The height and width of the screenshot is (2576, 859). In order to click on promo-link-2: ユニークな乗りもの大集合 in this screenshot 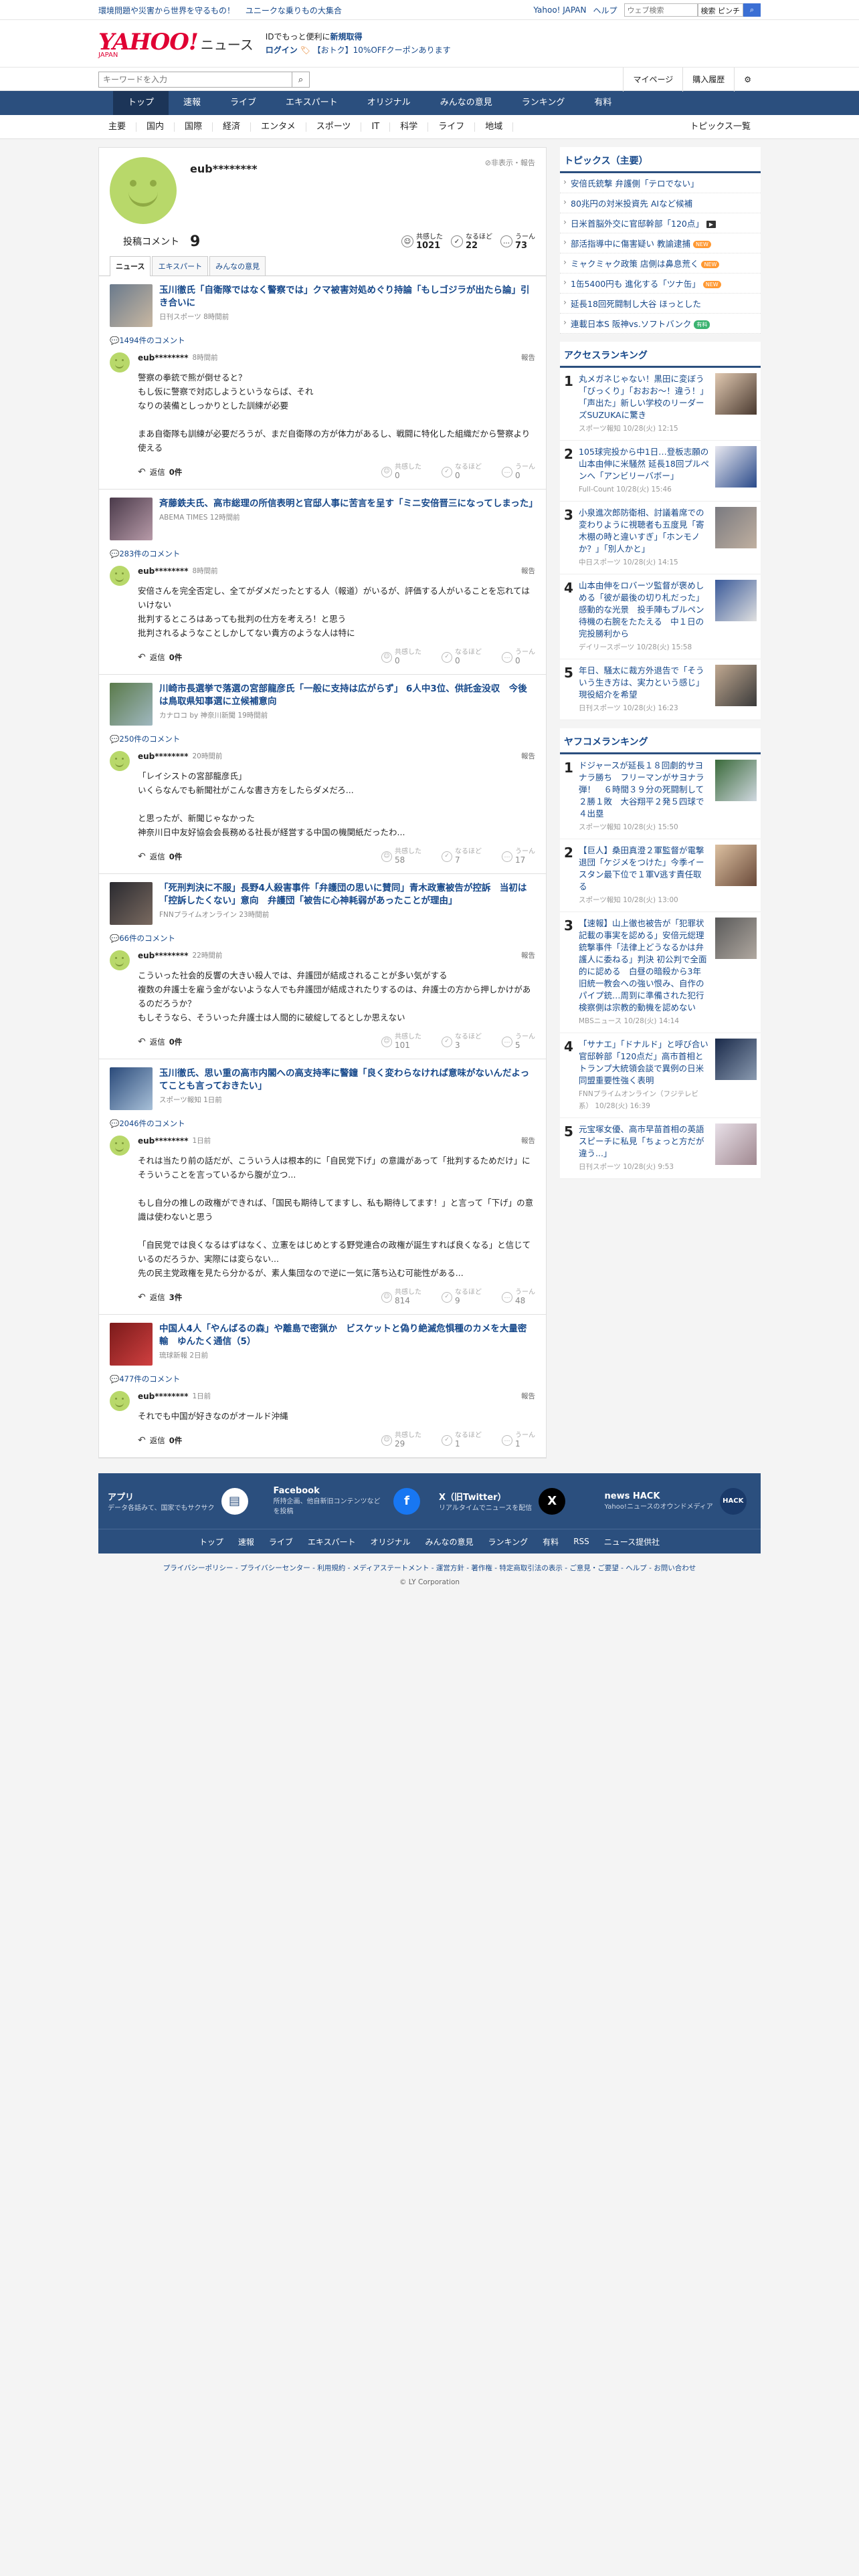, I will do `click(294, 10)`.